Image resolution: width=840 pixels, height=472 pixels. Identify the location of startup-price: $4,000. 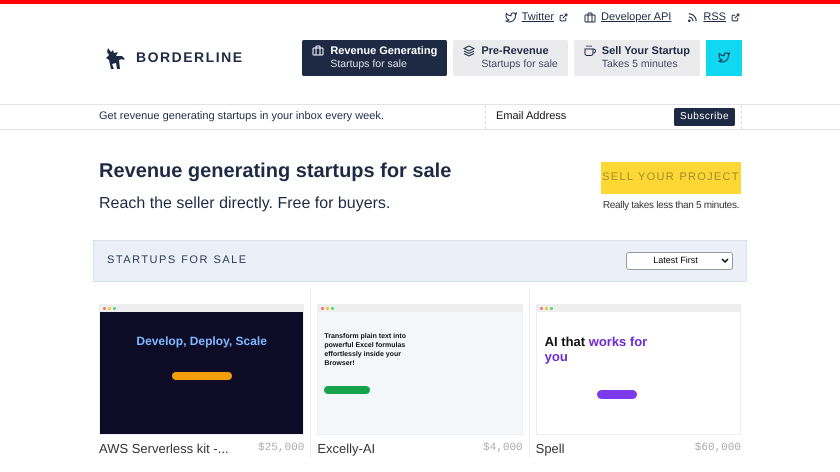
(503, 448).